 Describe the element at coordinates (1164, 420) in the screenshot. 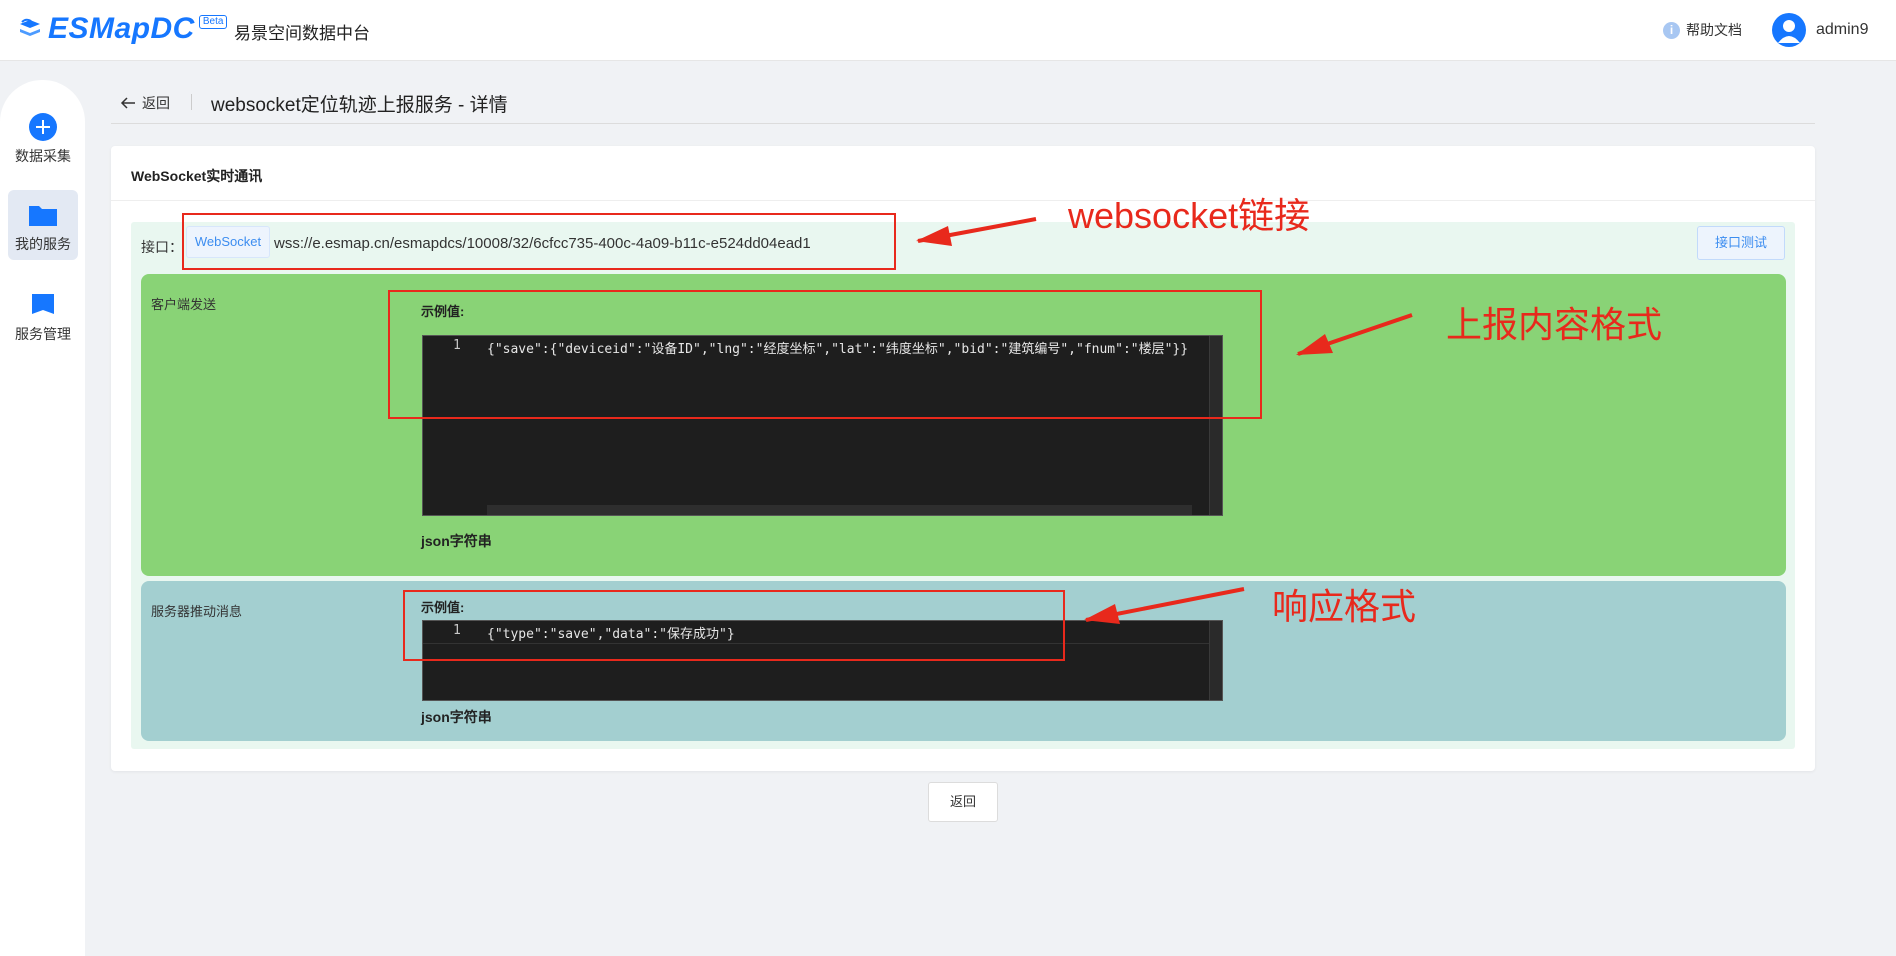

I see `annotation-arrows` at that location.